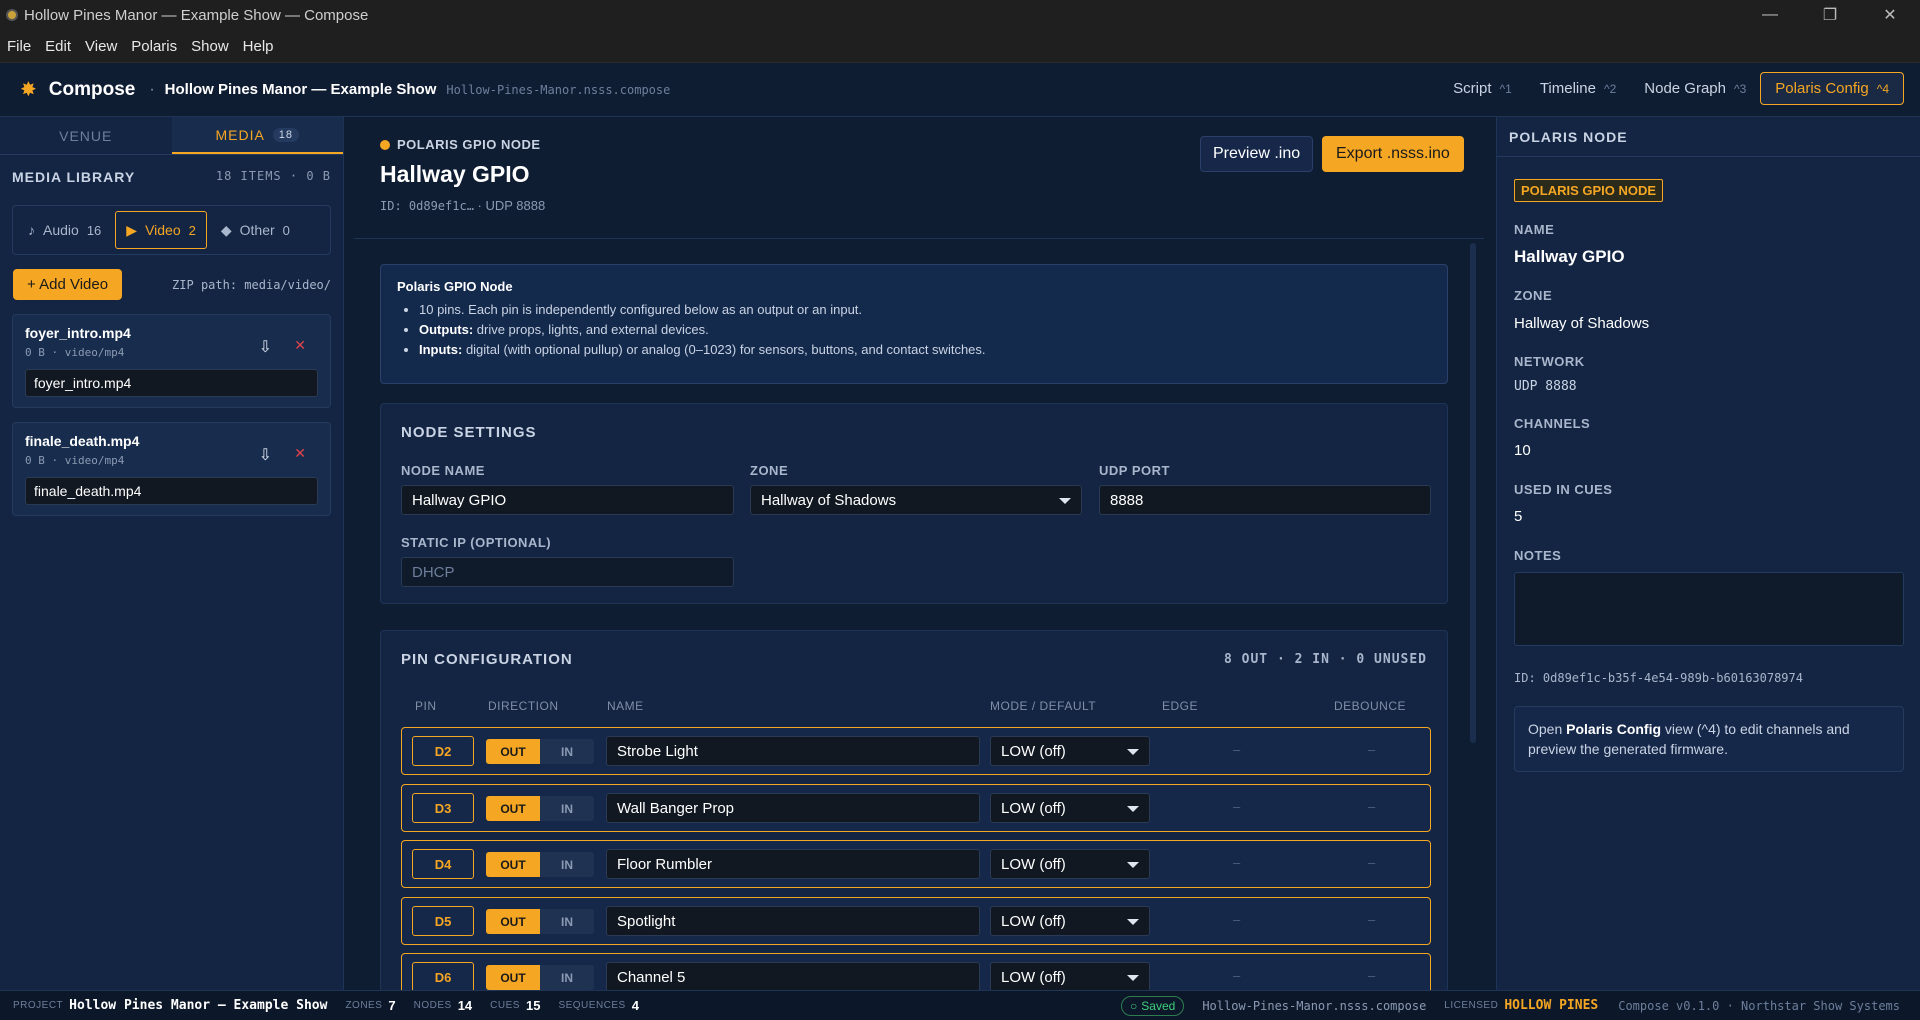 This screenshot has width=1920, height=1020. Describe the element at coordinates (1472, 88) in the screenshot. I see `tab-label: Script` at that location.